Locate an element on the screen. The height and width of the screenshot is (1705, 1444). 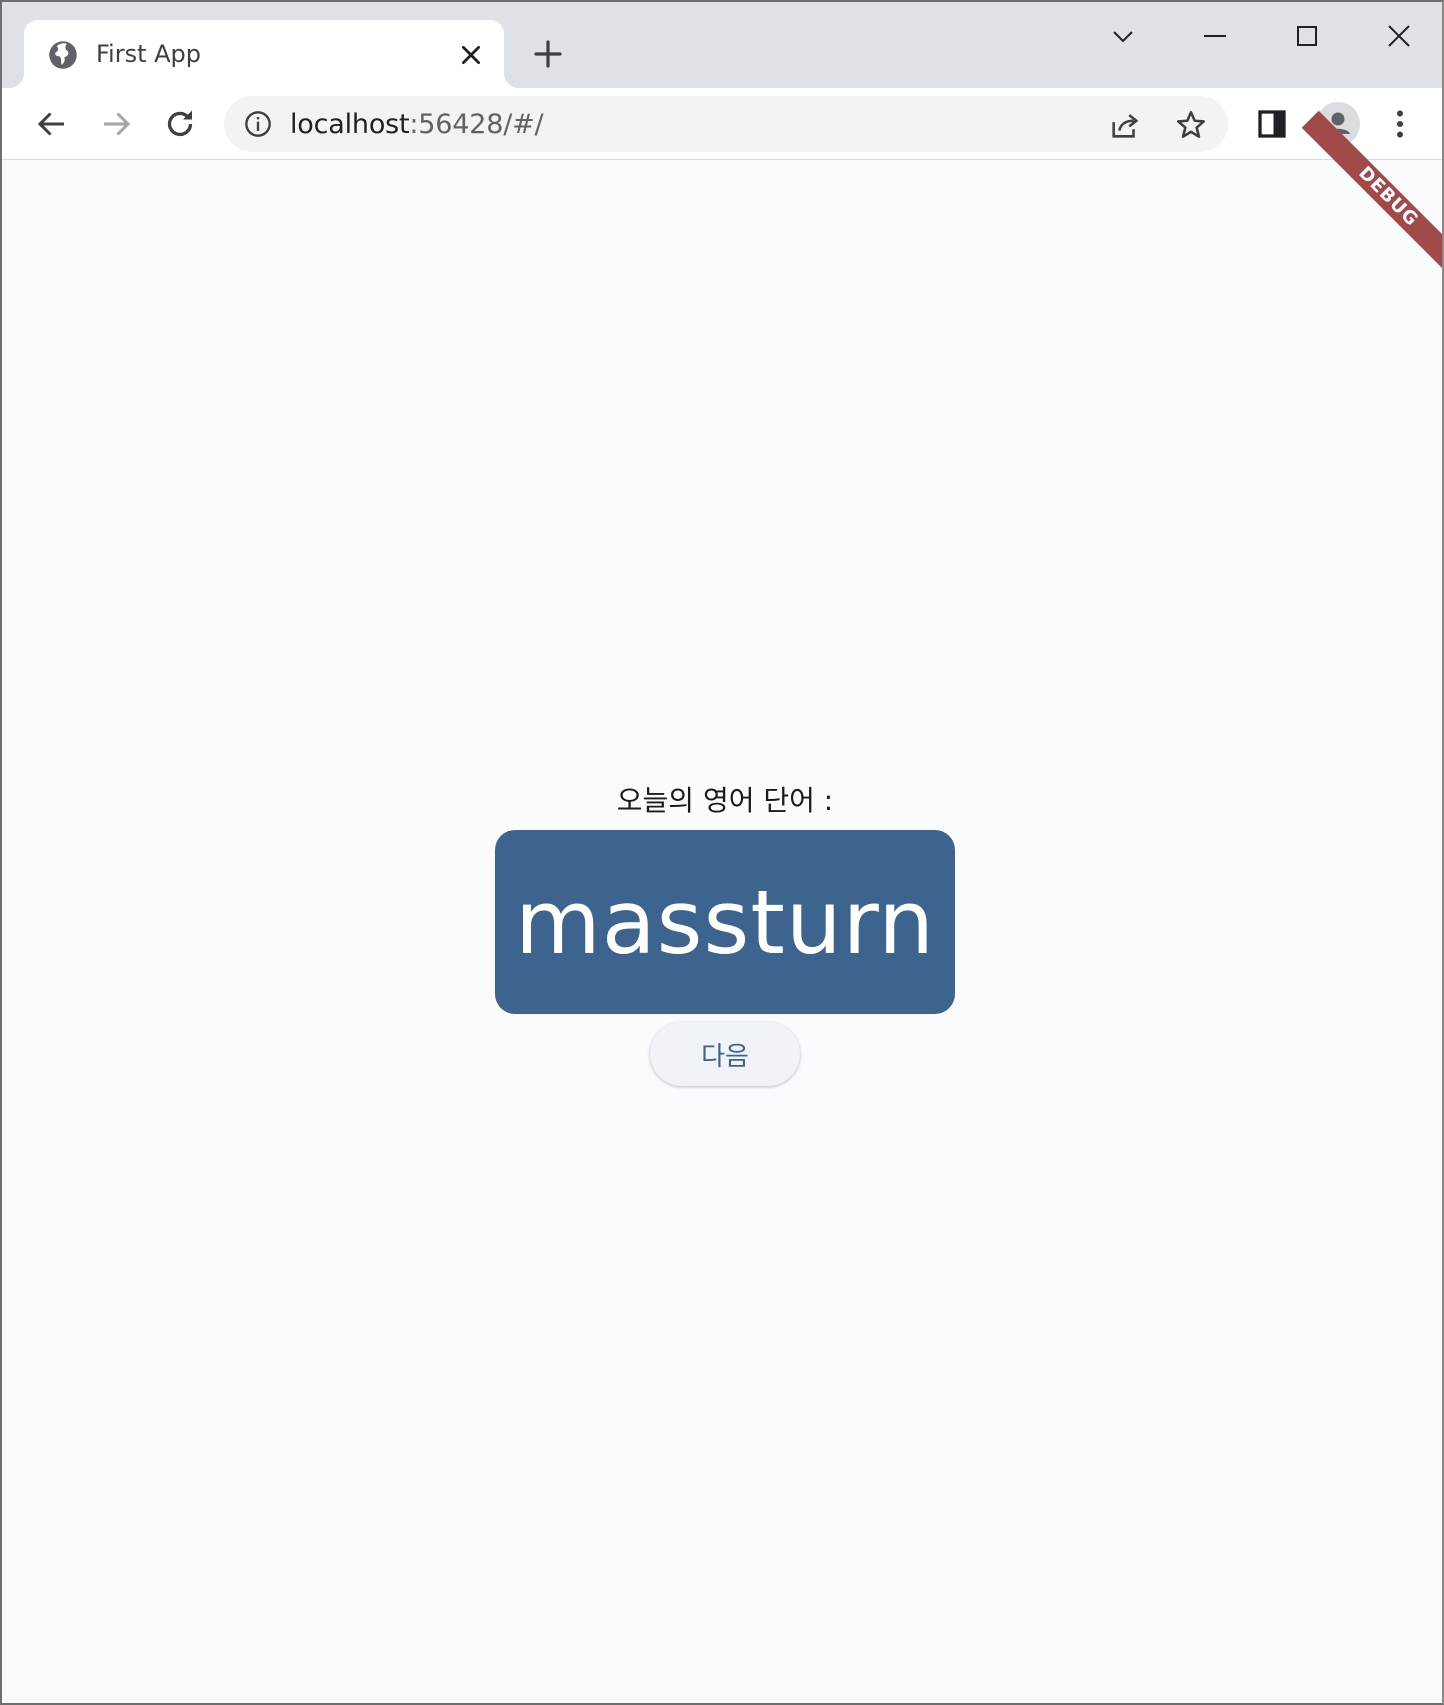
browser-toolbar: localhost:56428/#/ is located at coordinates (722, 124).